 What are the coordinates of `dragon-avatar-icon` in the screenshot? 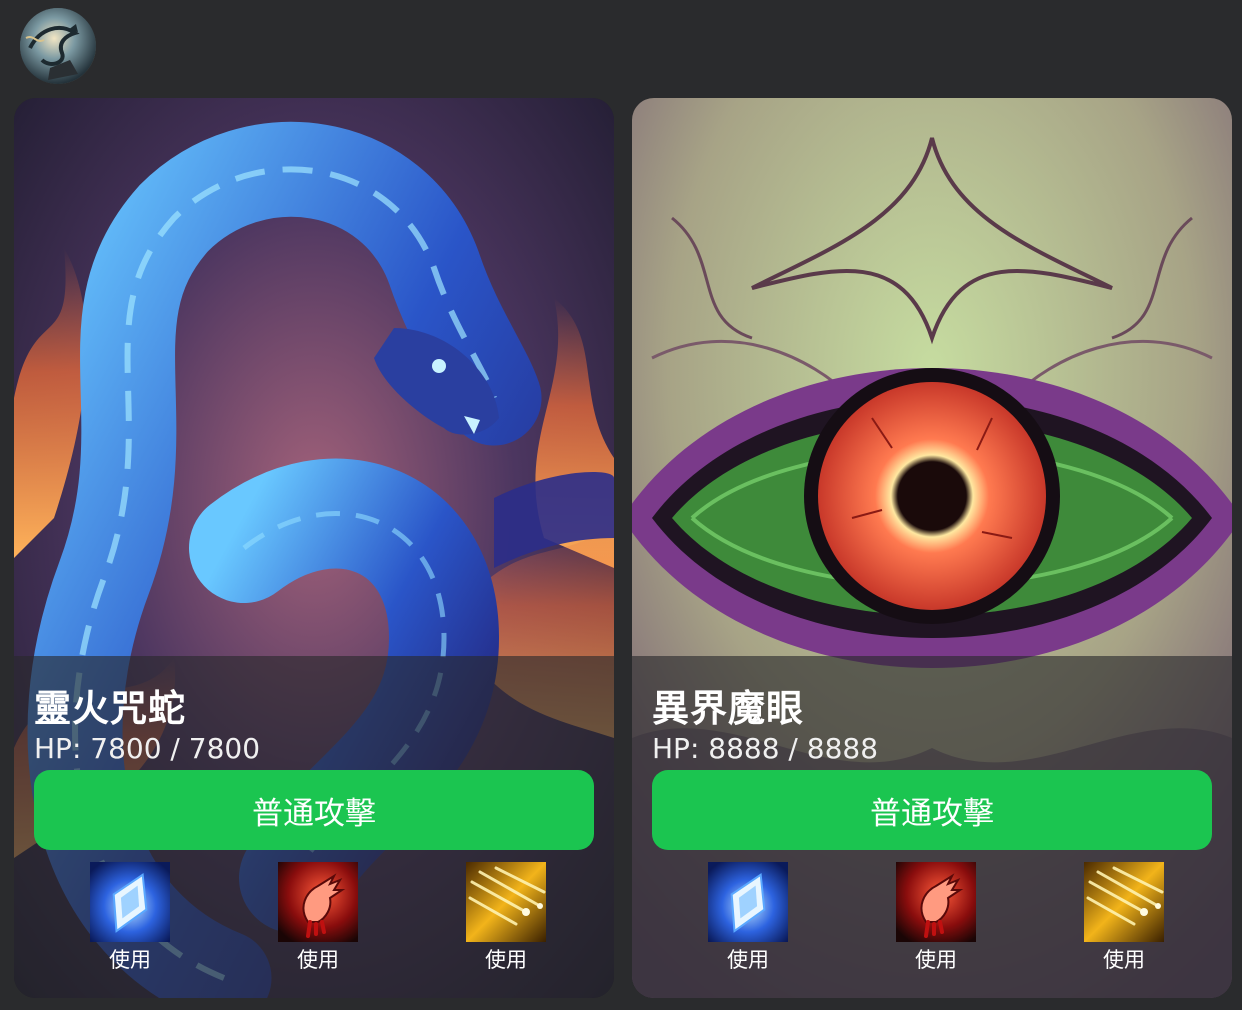 It's located at (58, 46).